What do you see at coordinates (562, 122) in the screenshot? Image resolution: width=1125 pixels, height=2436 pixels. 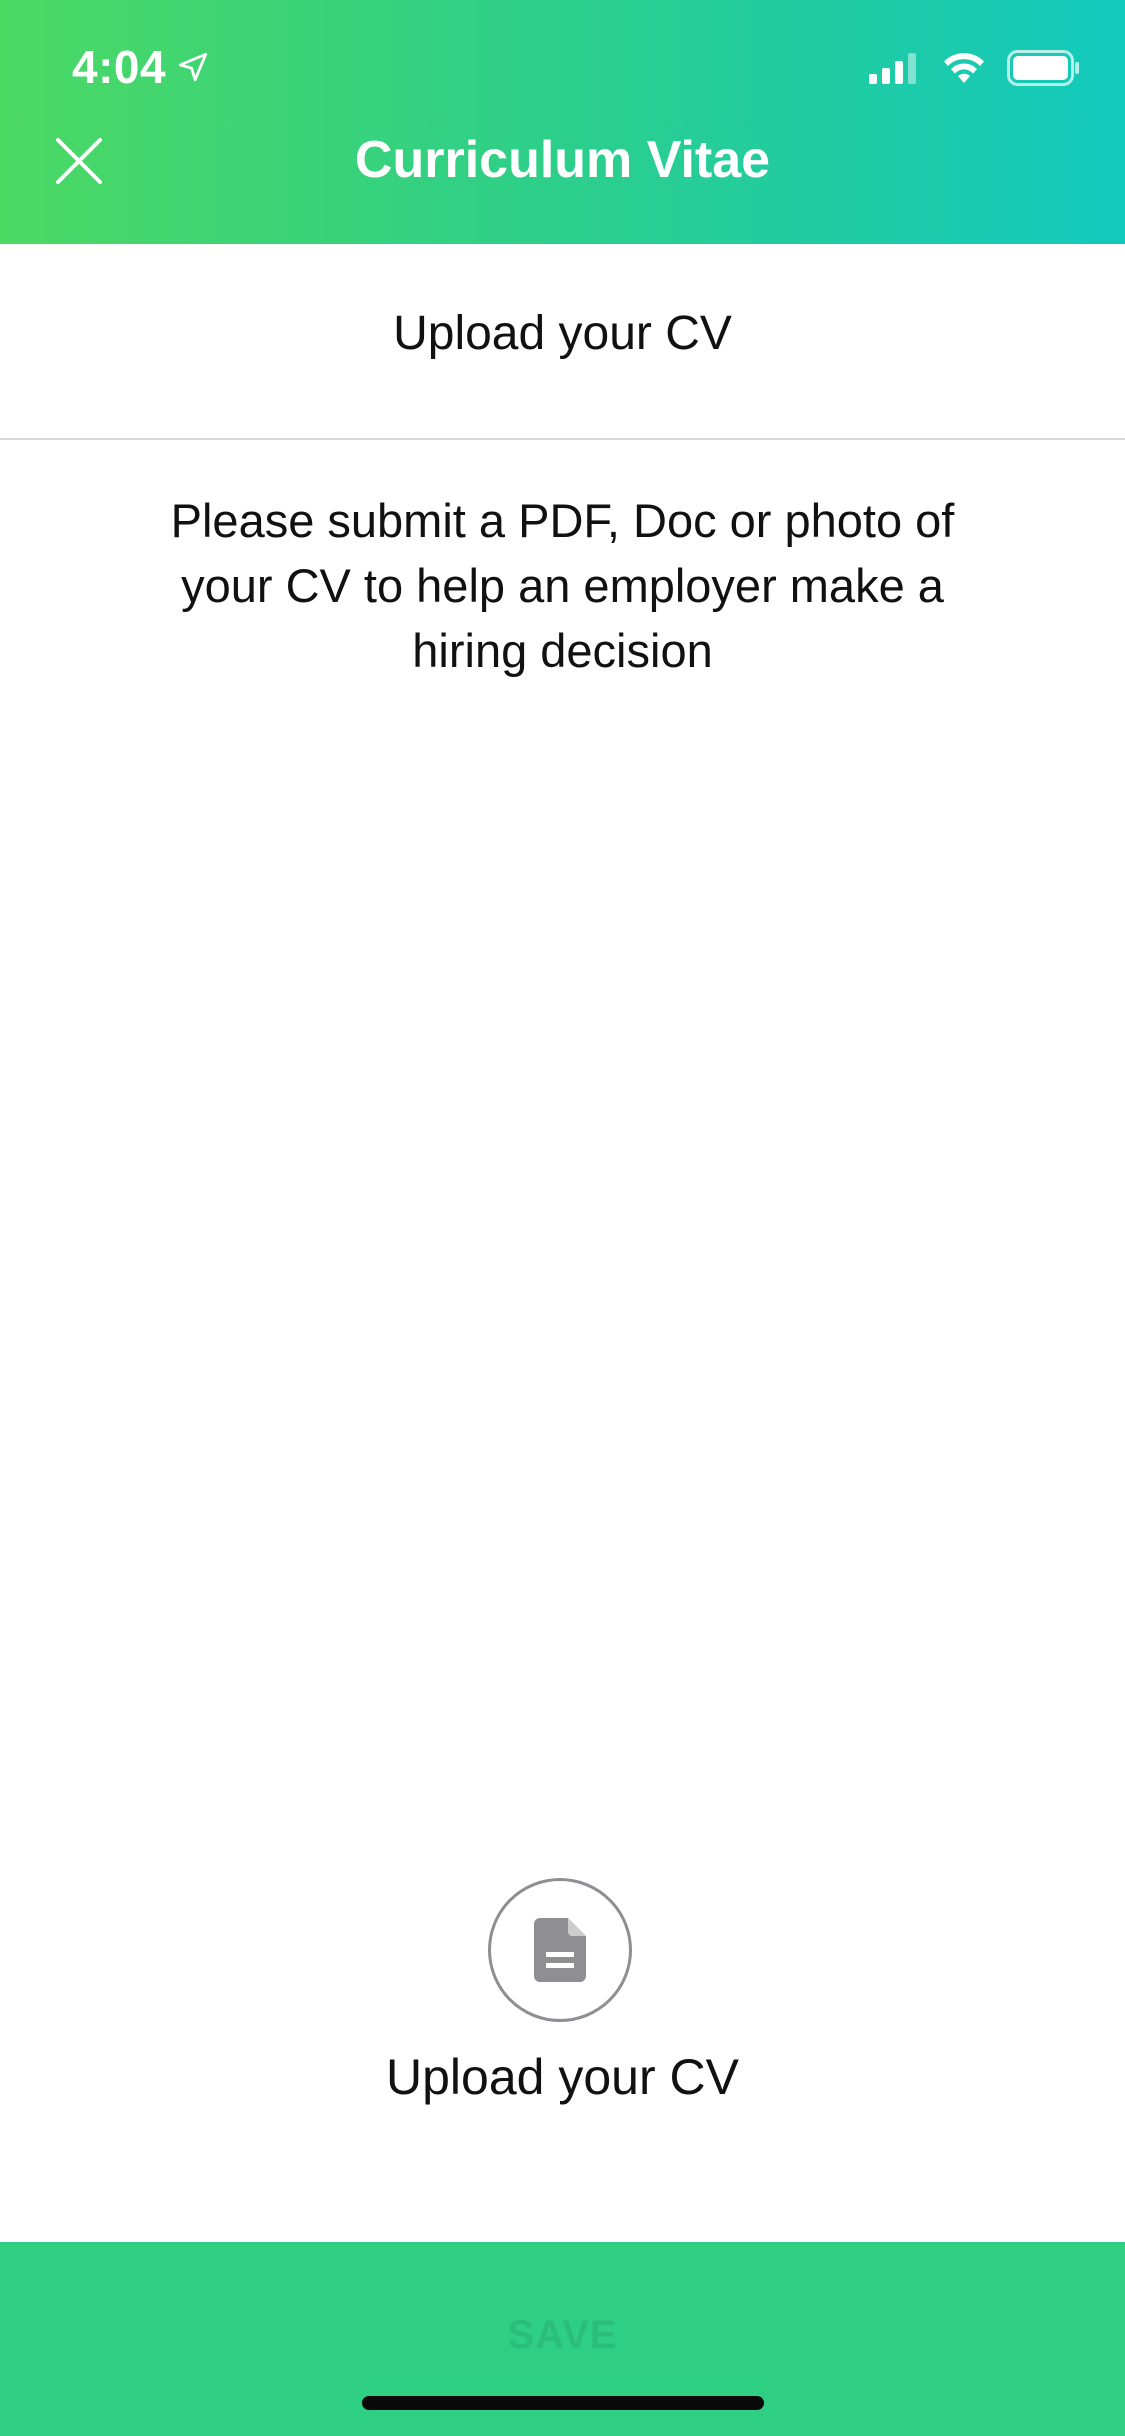 I see `header` at bounding box center [562, 122].